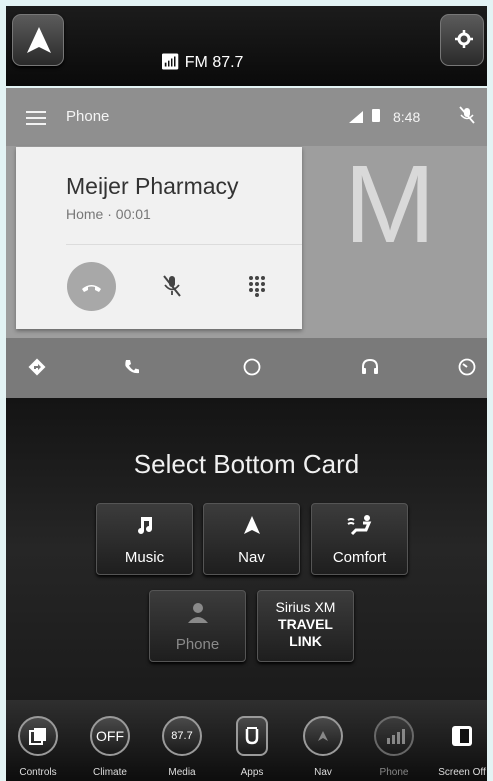 This screenshot has height=781, width=493. What do you see at coordinates (252, 772) in the screenshot?
I see `apps-dock-label: Apps` at bounding box center [252, 772].